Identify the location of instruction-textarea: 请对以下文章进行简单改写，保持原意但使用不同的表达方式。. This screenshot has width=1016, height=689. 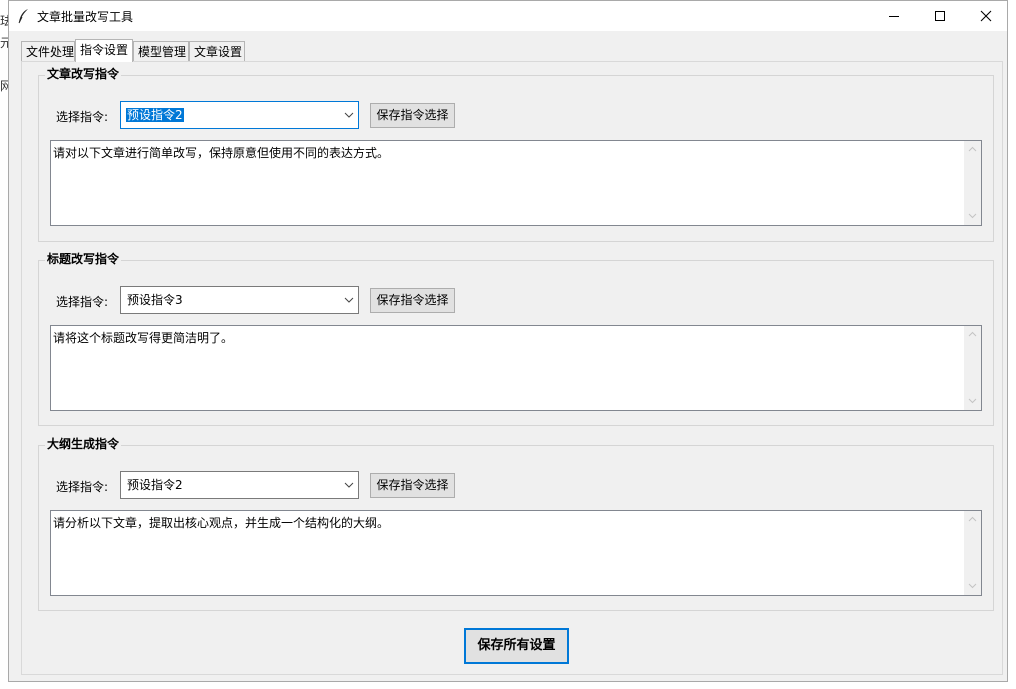
(516, 183).